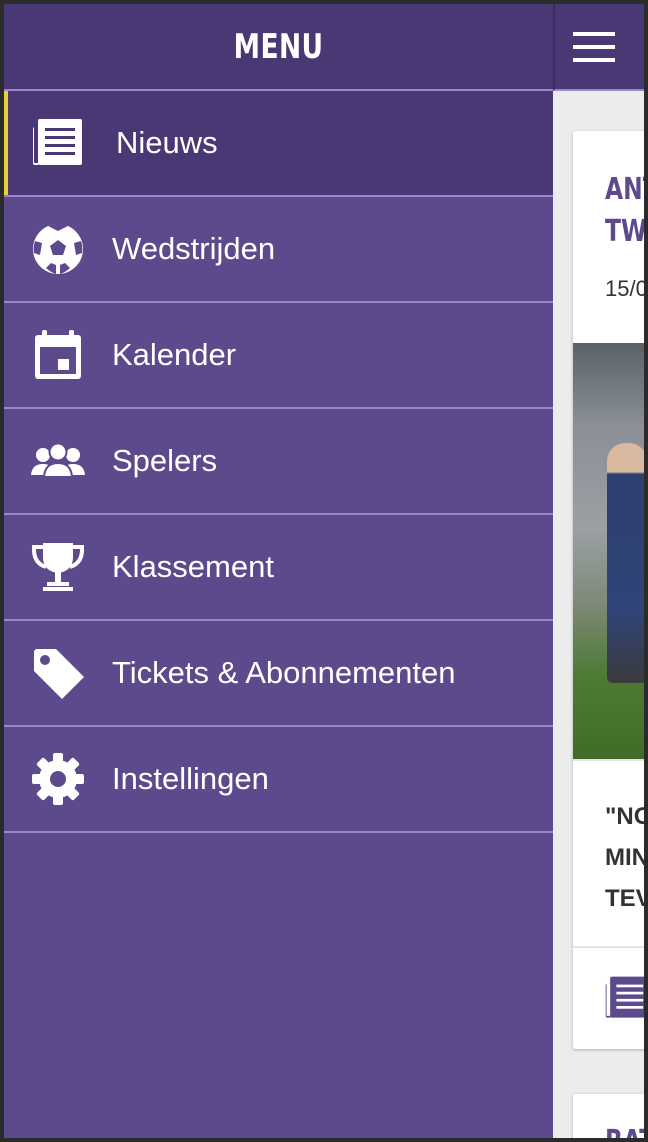 The height and width of the screenshot is (1142, 648). I want to click on tag-icon, so click(58, 673).